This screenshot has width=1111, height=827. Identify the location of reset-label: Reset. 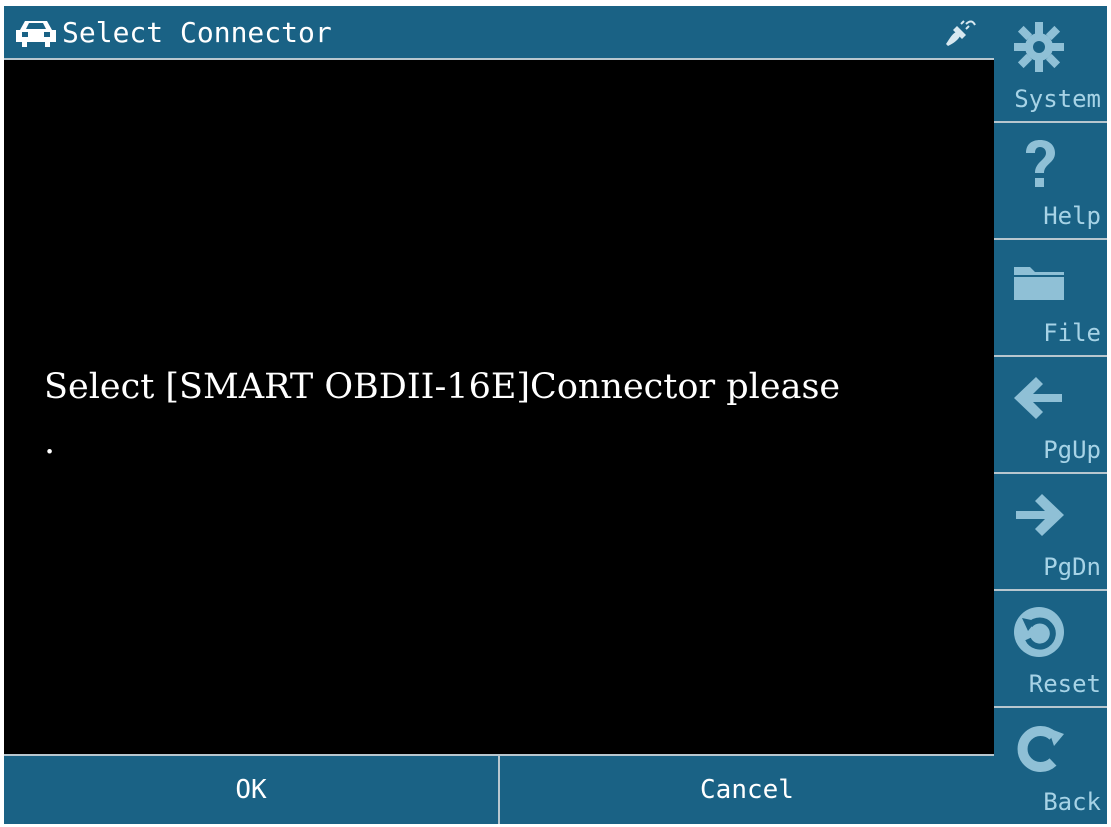
(1064, 684).